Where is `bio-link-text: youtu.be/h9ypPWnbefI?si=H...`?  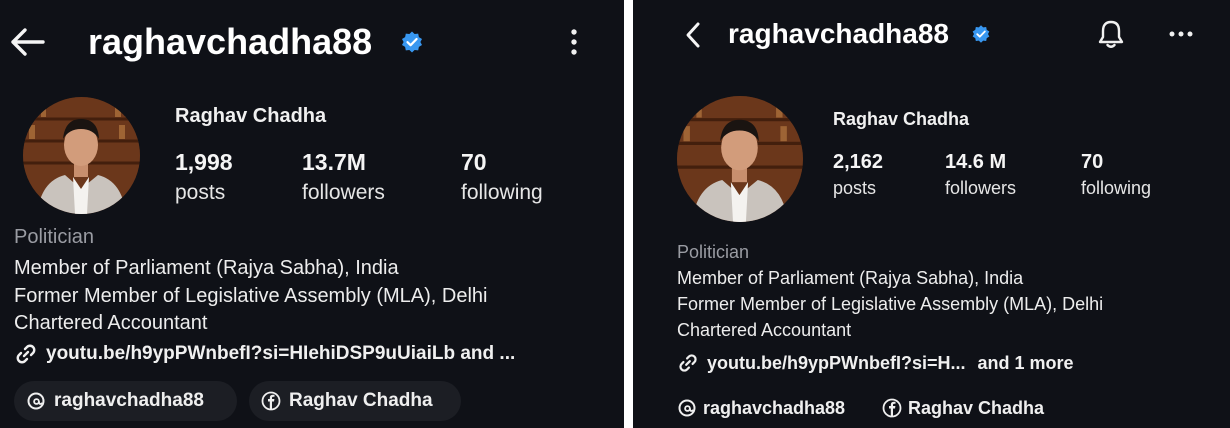
bio-link-text: youtu.be/h9ypPWnbefI?si=H... is located at coordinates (836, 363).